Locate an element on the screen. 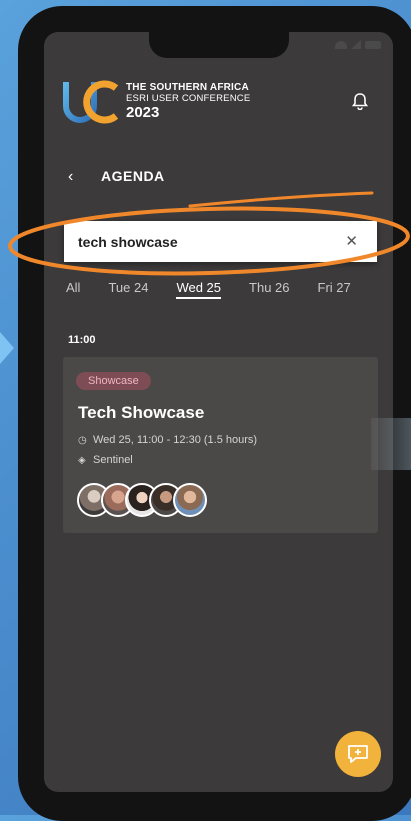  side-arrow is located at coordinates (7, 348).